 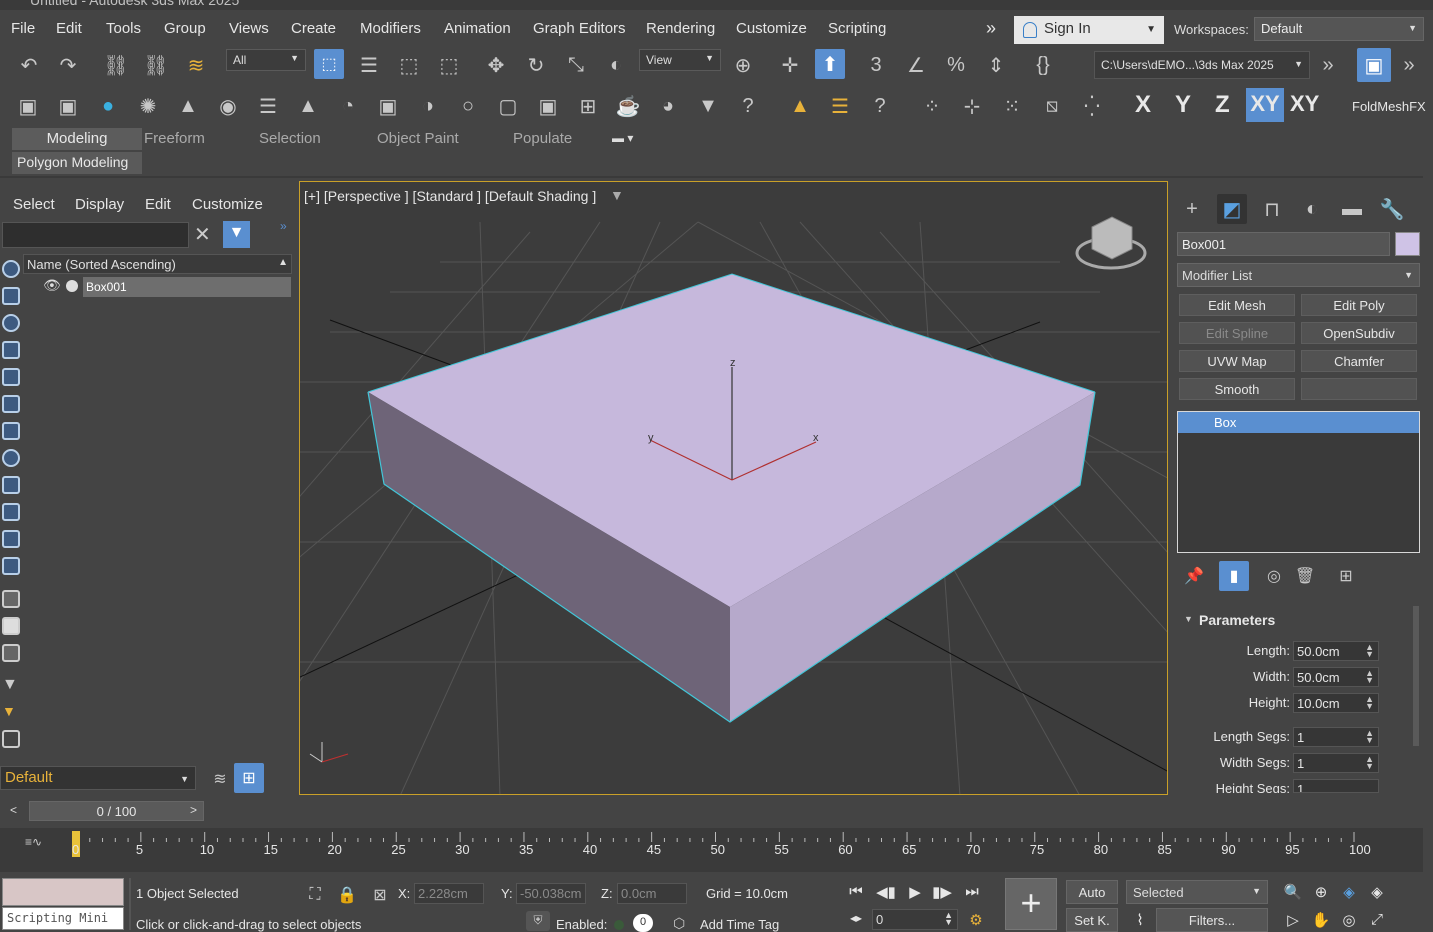 What do you see at coordinates (1359, 389) in the screenshot?
I see `empty-modifier-button` at bounding box center [1359, 389].